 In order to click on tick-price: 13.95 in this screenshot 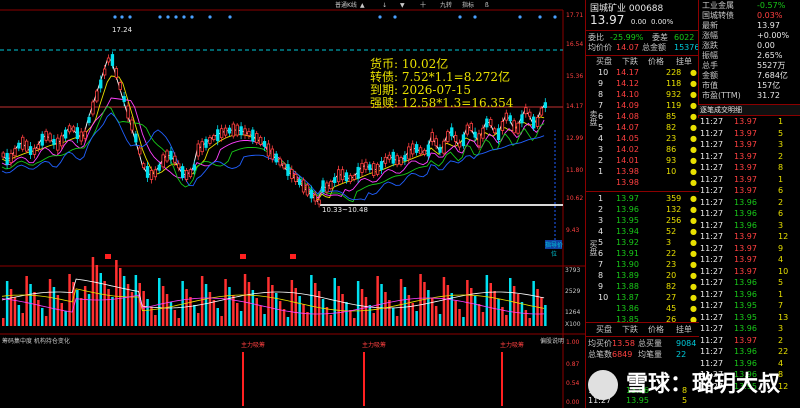, I will do `click(745, 317)`.